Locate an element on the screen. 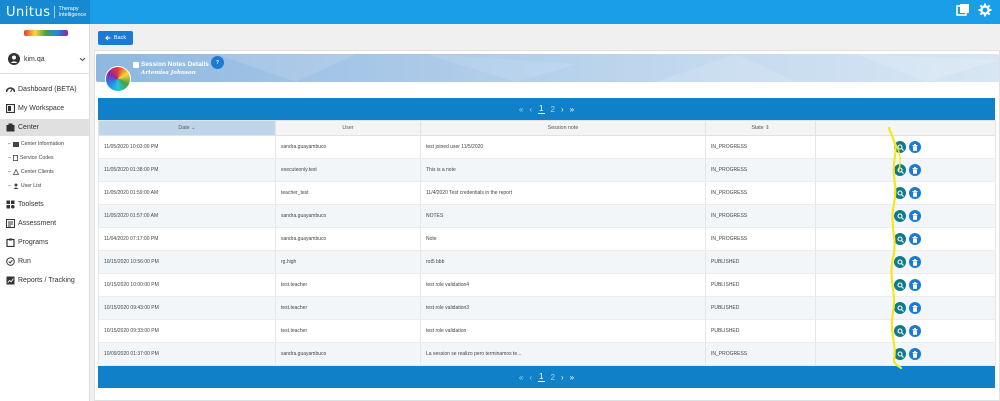 This screenshot has width=1000, height=401. sidebar-item-my-workspace: My Workspace is located at coordinates (45, 108).